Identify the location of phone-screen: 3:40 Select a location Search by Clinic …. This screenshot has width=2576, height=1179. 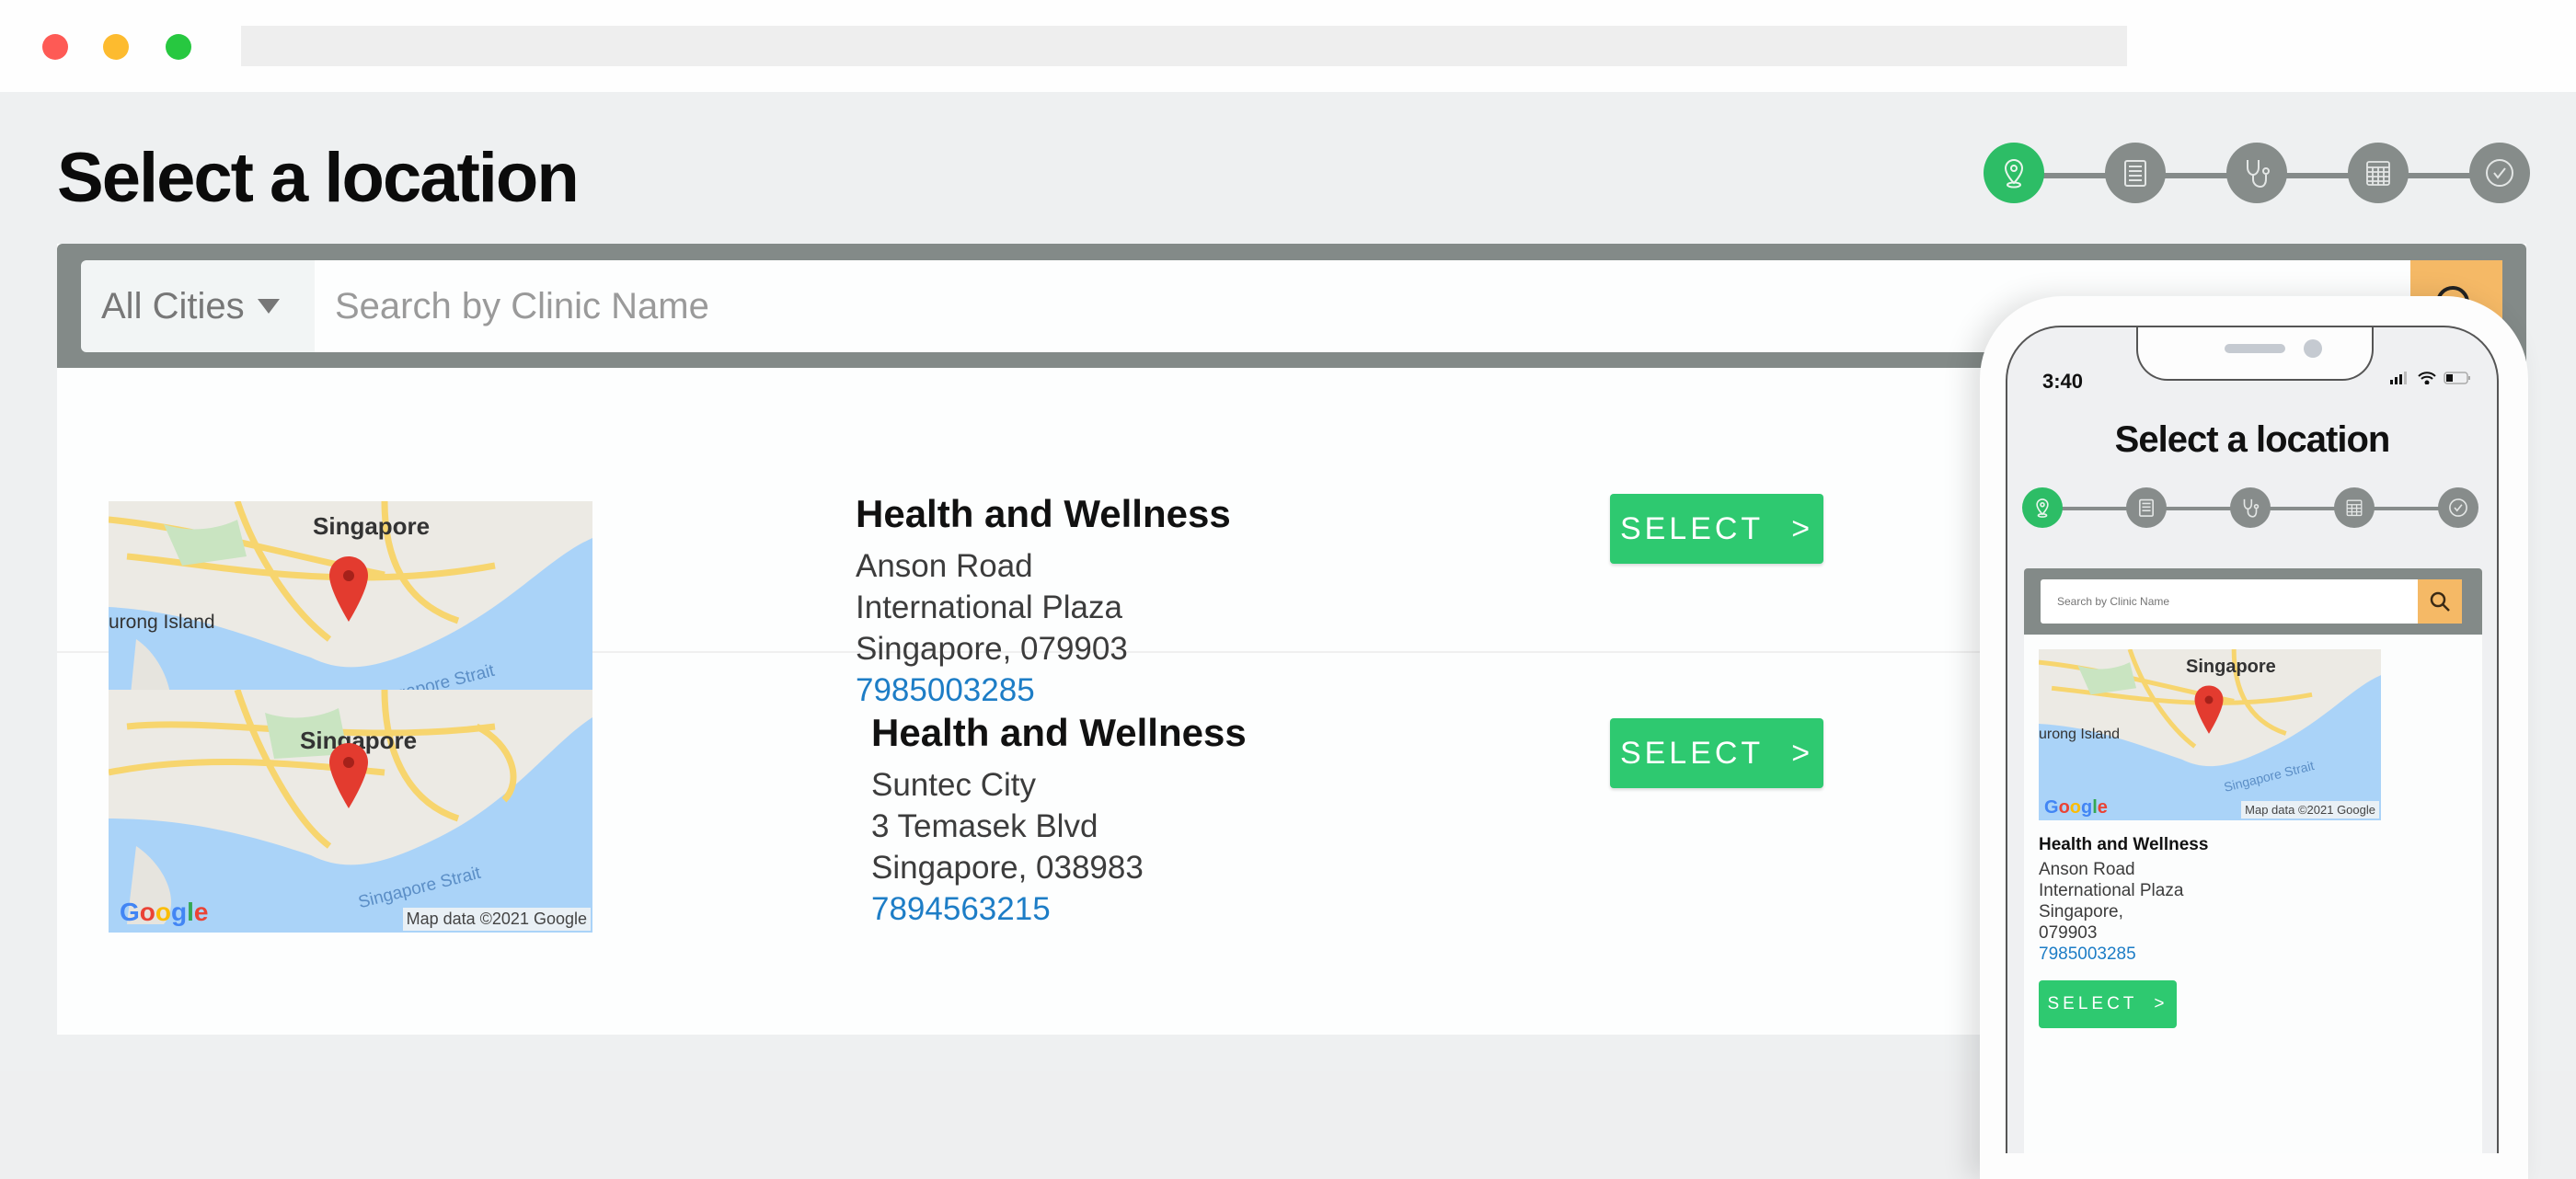
(2252, 739).